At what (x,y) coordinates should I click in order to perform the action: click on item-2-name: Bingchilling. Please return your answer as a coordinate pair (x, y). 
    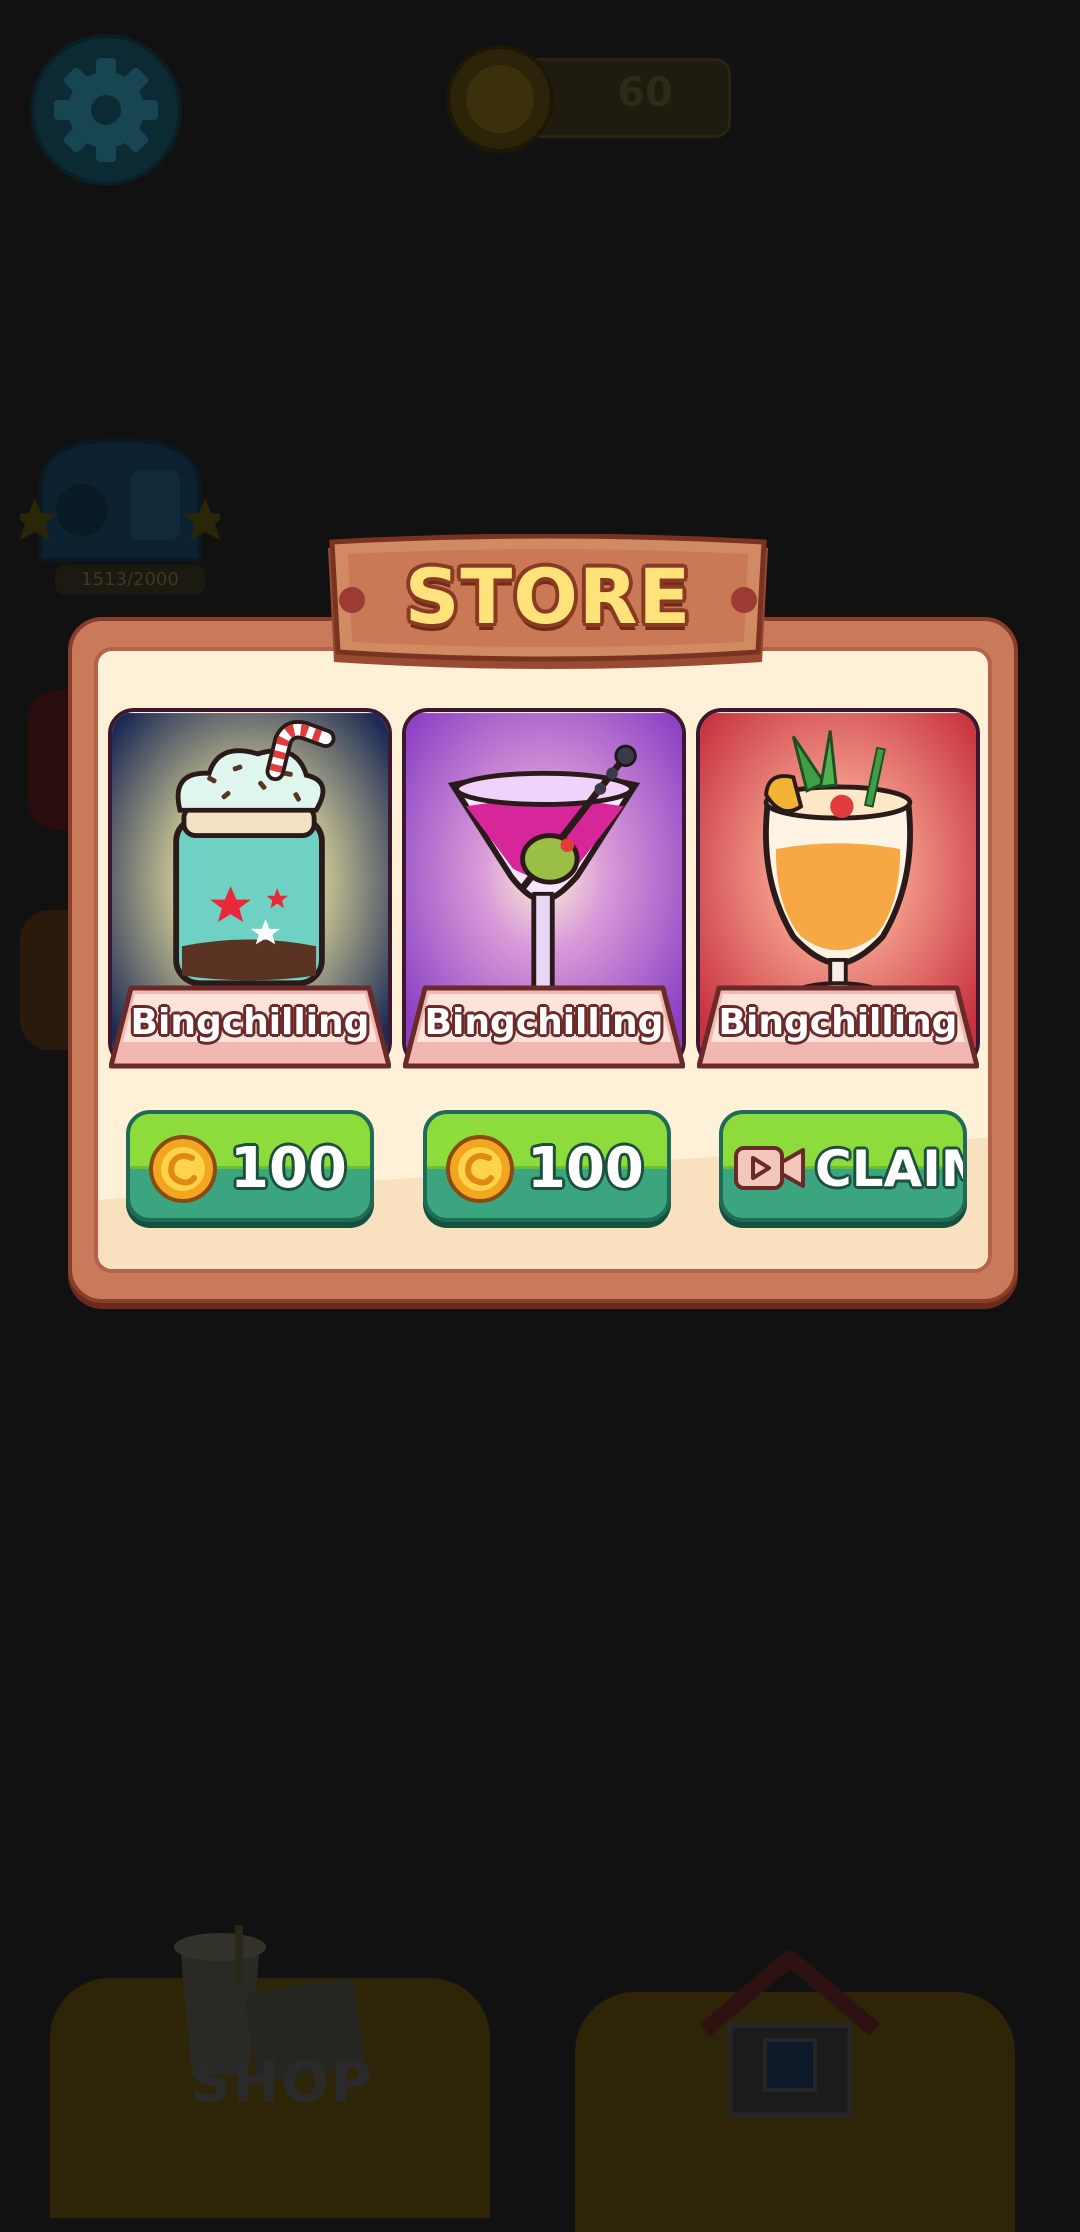
    Looking at the image, I should click on (544, 1022).